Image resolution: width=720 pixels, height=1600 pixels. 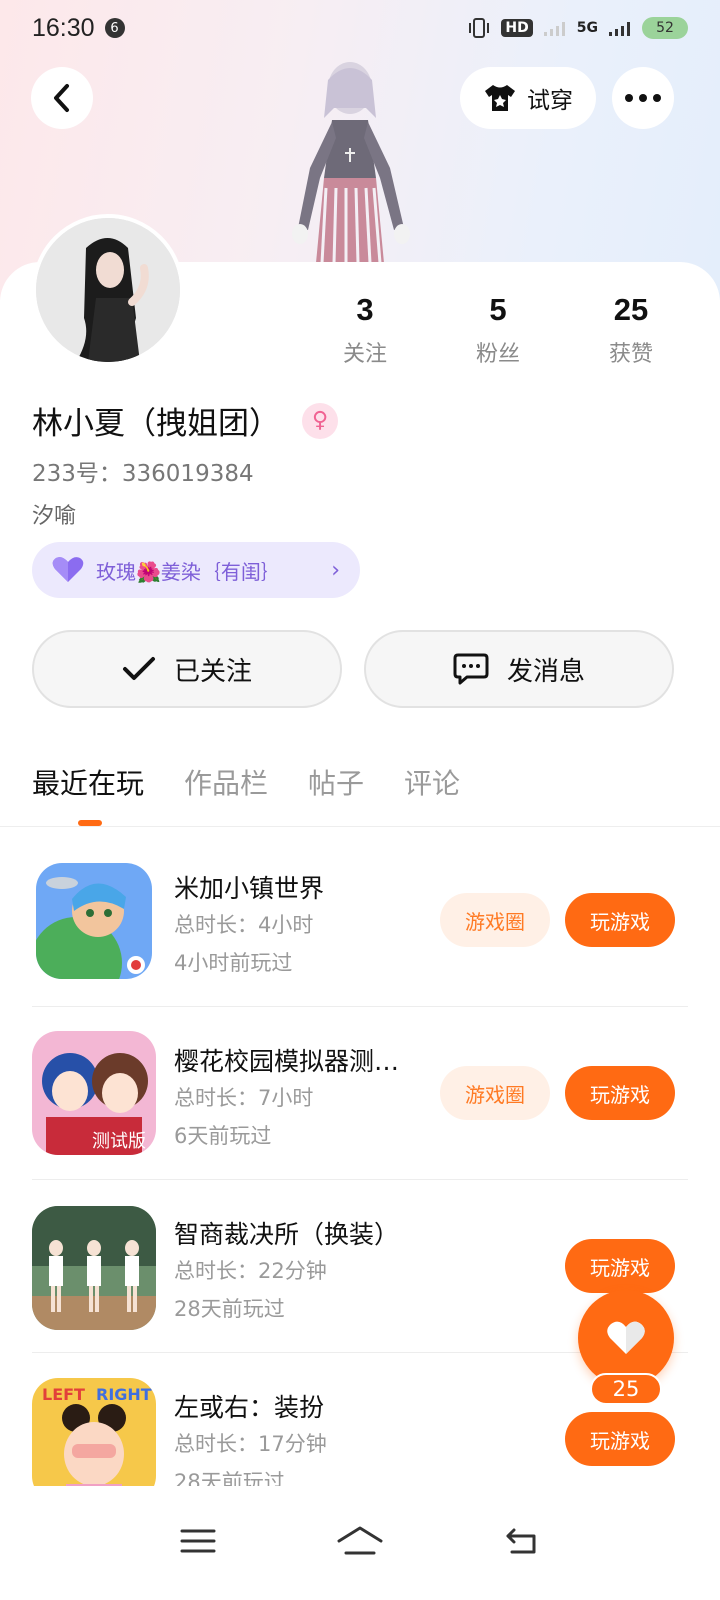 What do you see at coordinates (63, 1394) in the screenshot?
I see `svg-text: LEFT` at bounding box center [63, 1394].